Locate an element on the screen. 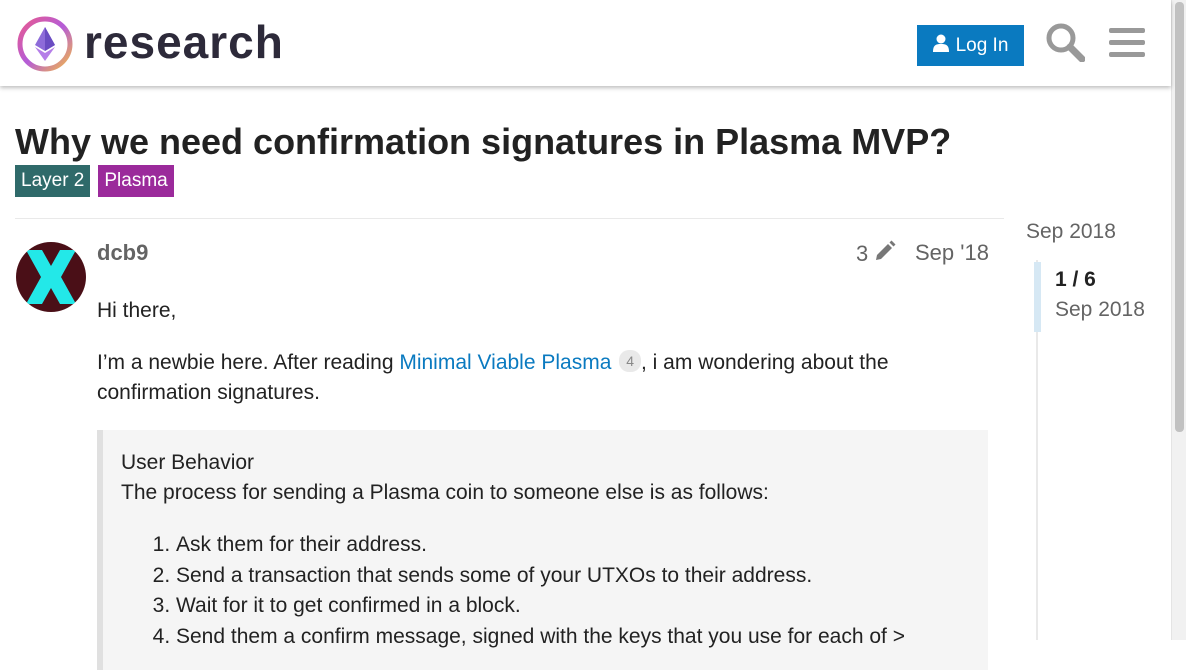 The image size is (1186, 670). topic-tags: Layer 2 Plasma is located at coordinates (94, 181).